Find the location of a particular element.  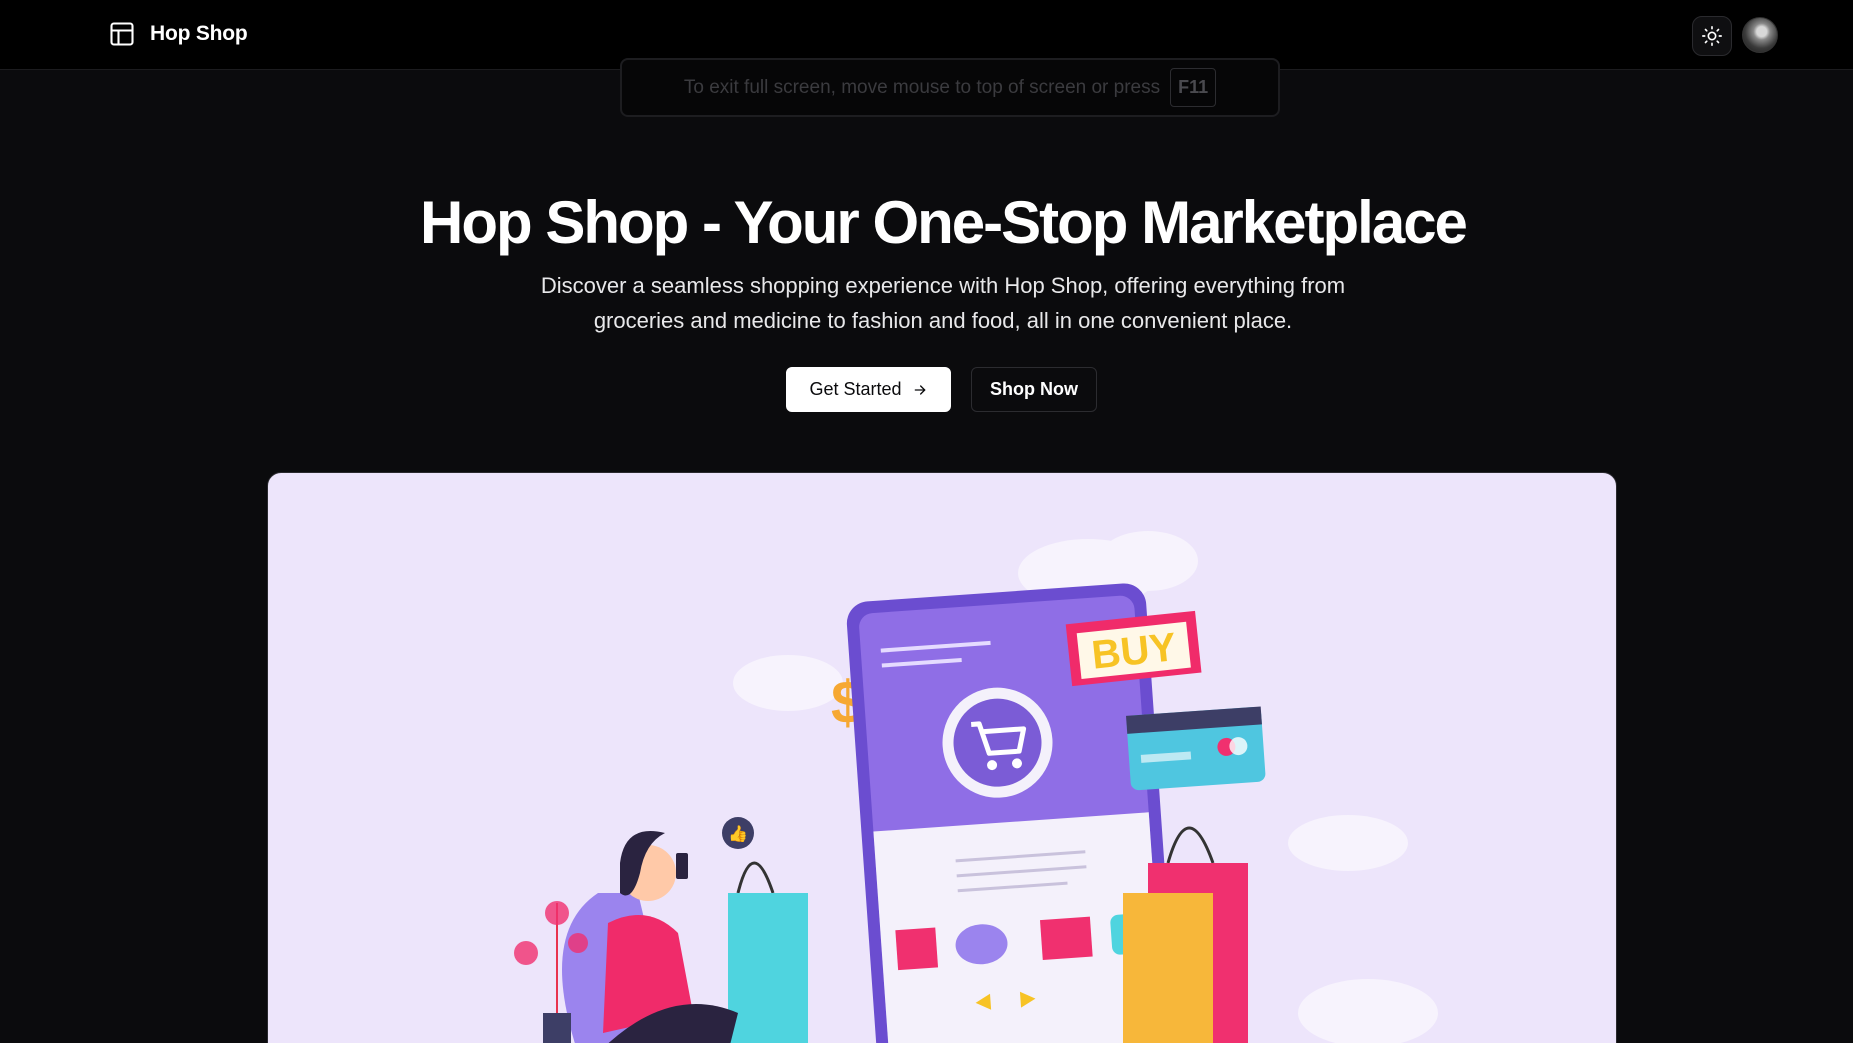

shop-now-button: Shop Now is located at coordinates (1034, 389).